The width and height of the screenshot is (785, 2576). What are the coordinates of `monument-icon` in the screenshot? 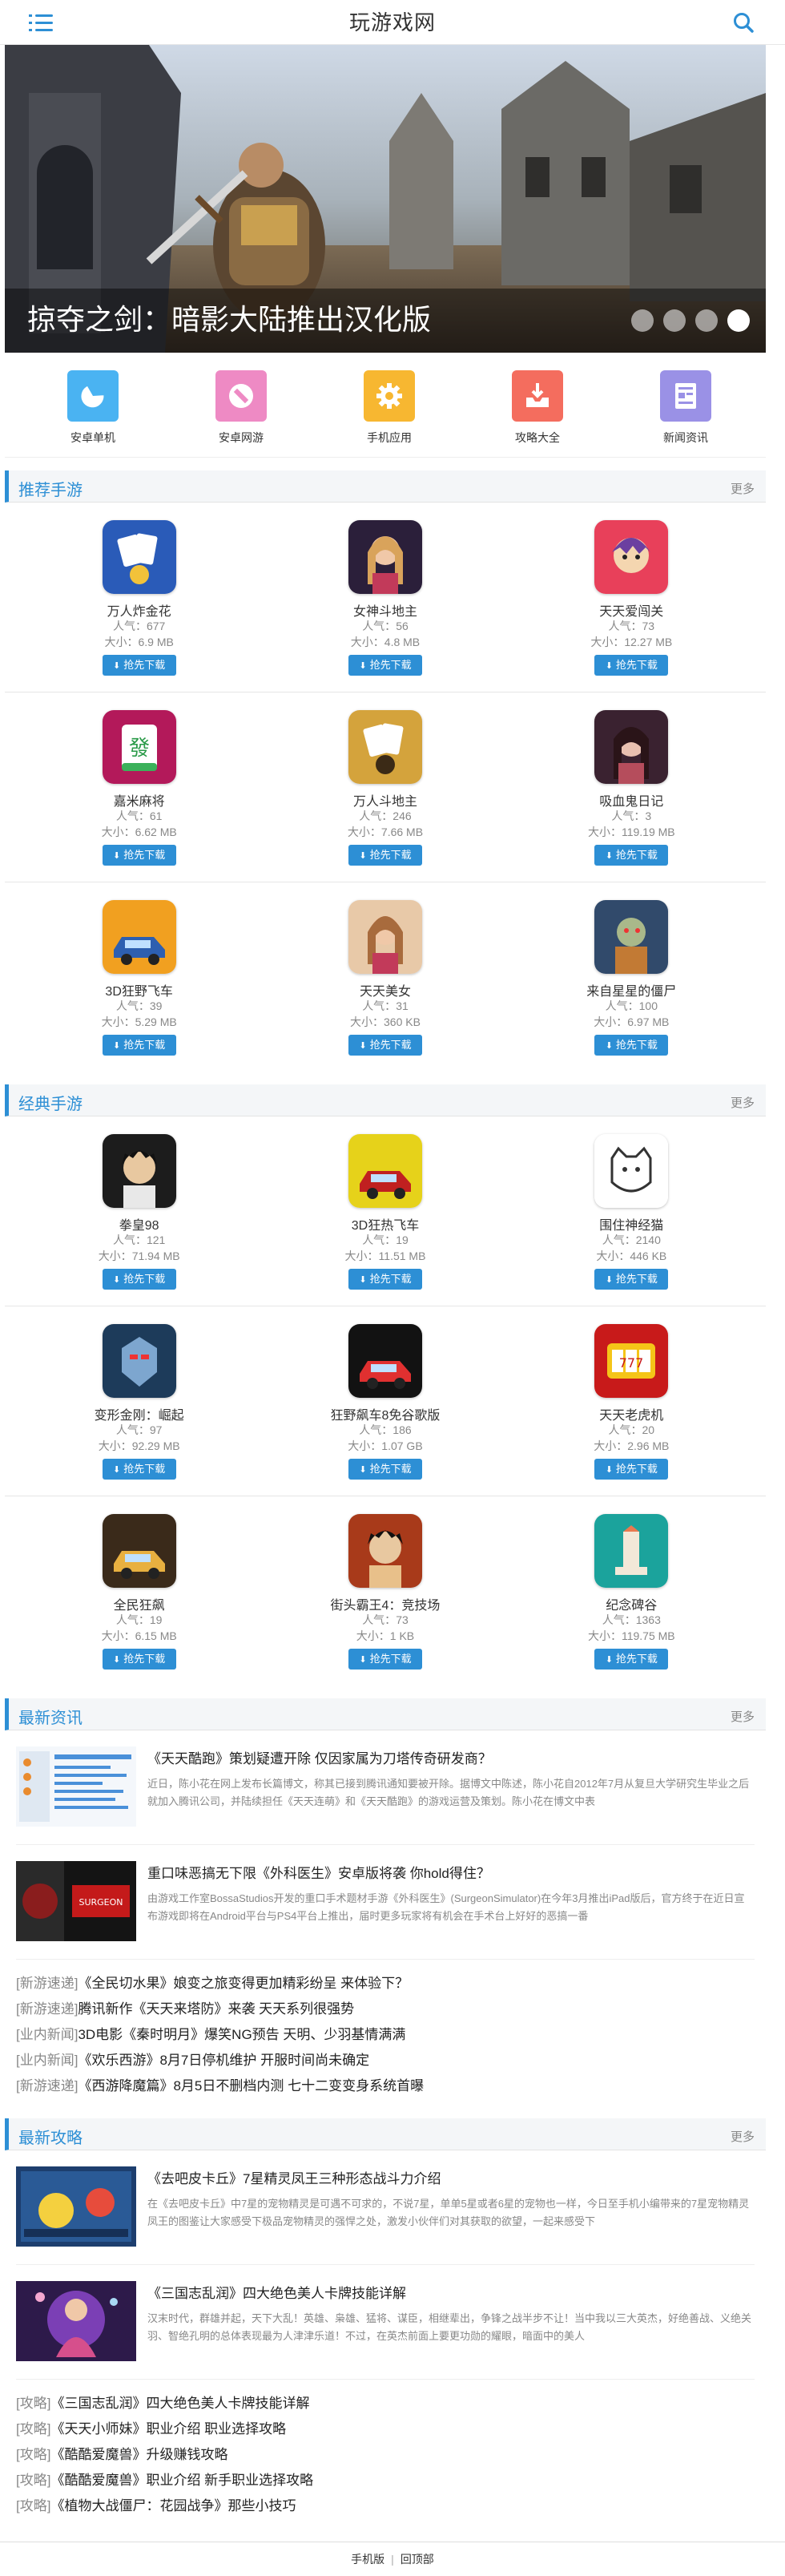 It's located at (631, 1551).